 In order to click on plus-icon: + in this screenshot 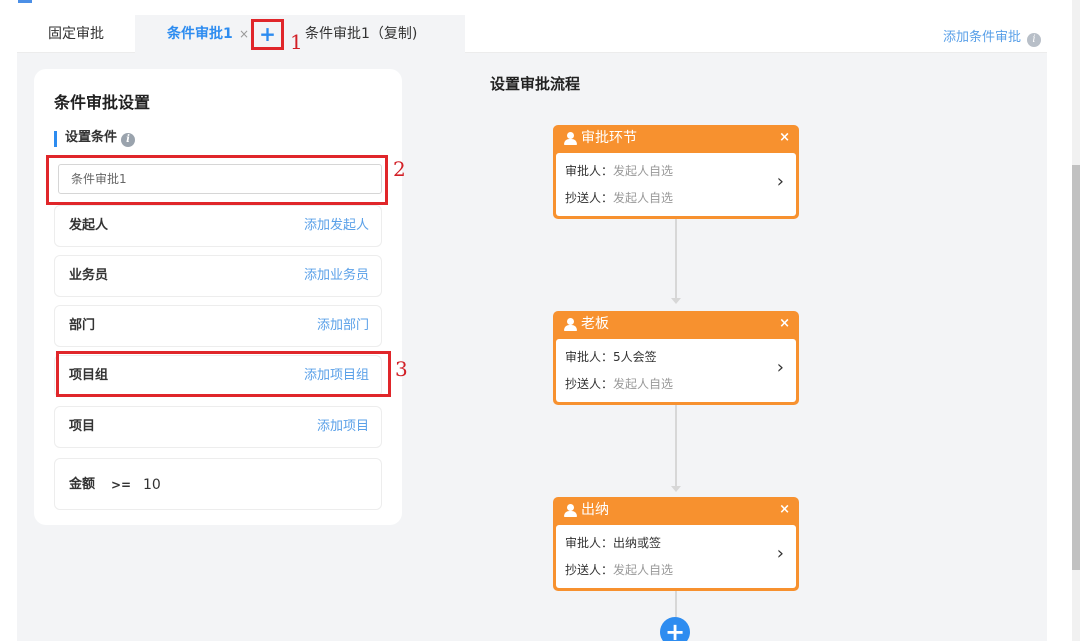, I will do `click(267, 34)`.